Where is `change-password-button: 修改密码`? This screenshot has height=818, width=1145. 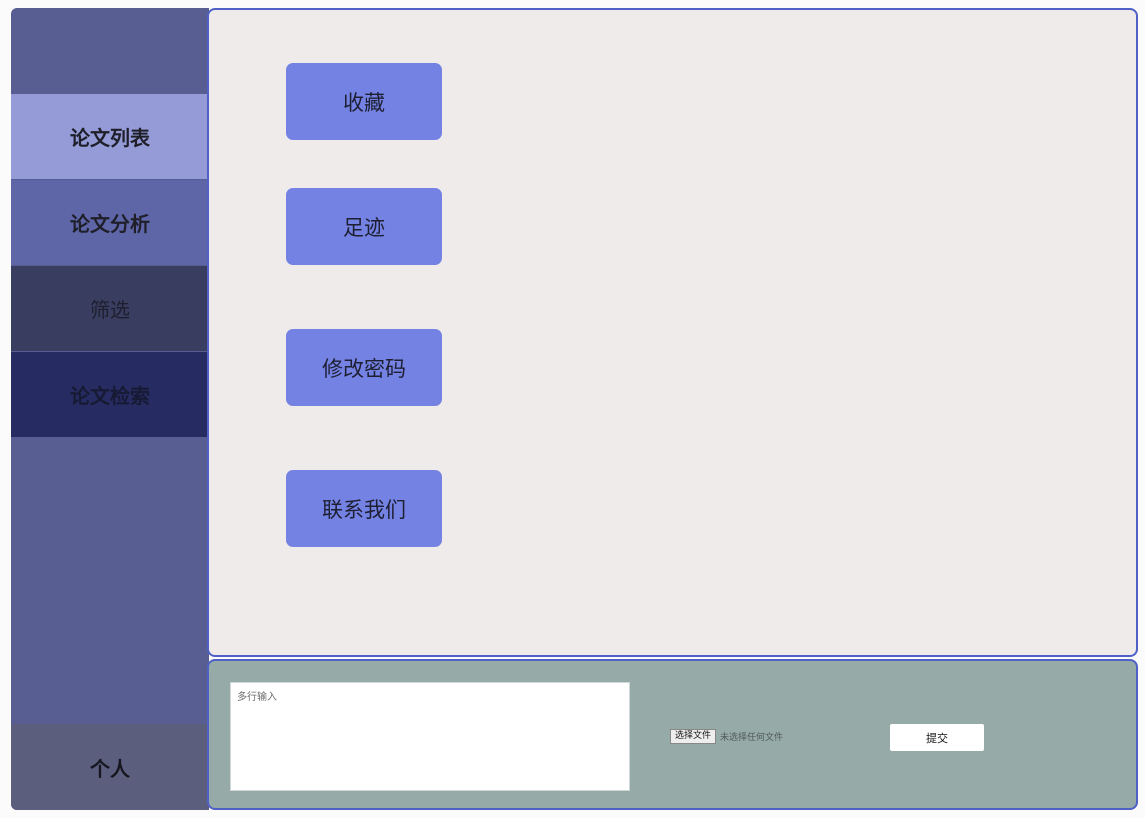 change-password-button: 修改密码 is located at coordinates (364, 367).